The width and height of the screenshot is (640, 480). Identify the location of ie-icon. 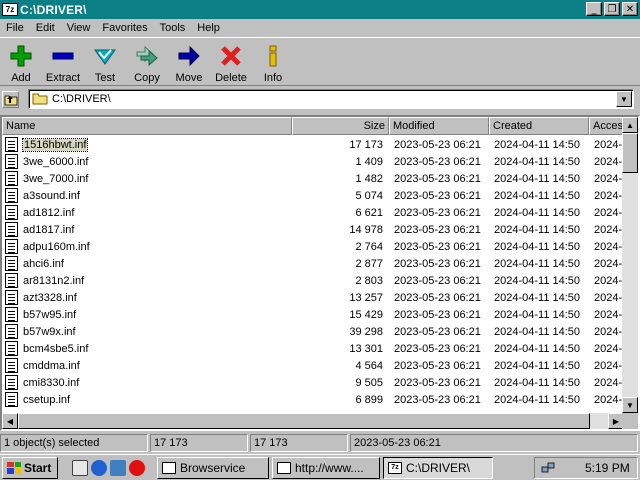
(99, 467).